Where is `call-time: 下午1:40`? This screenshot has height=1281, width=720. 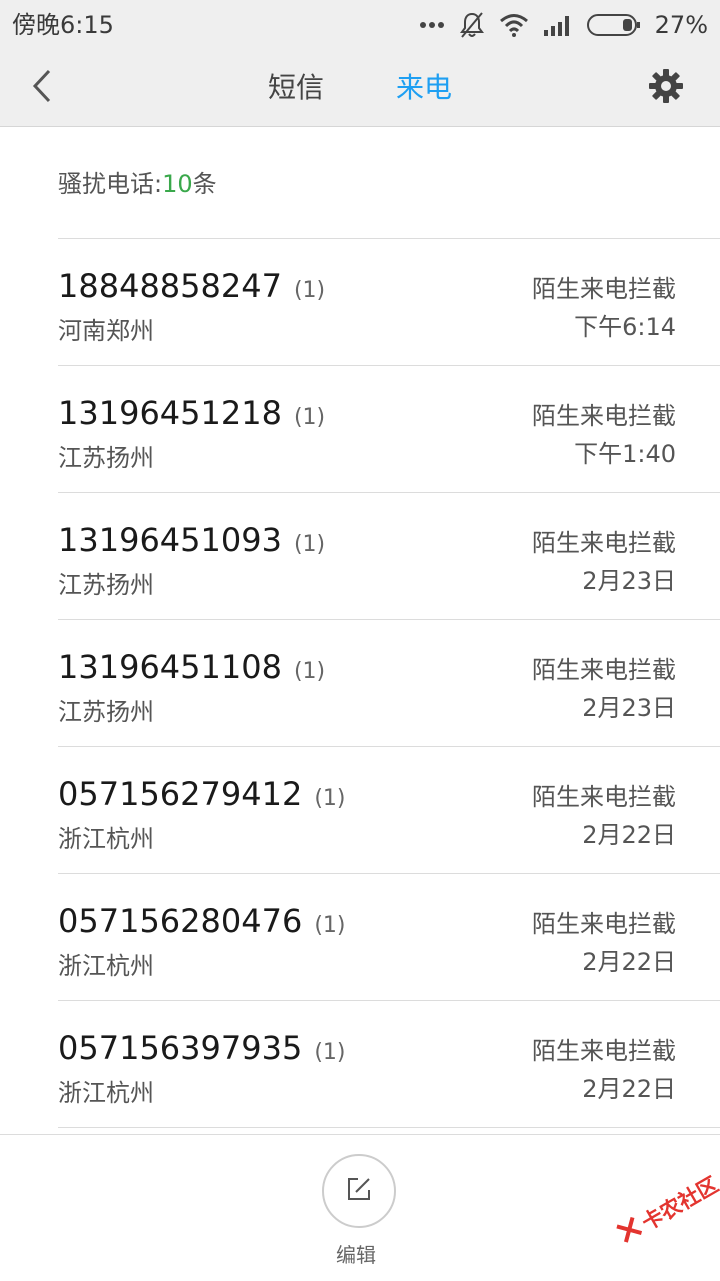 call-time: 下午1:40 is located at coordinates (625, 454).